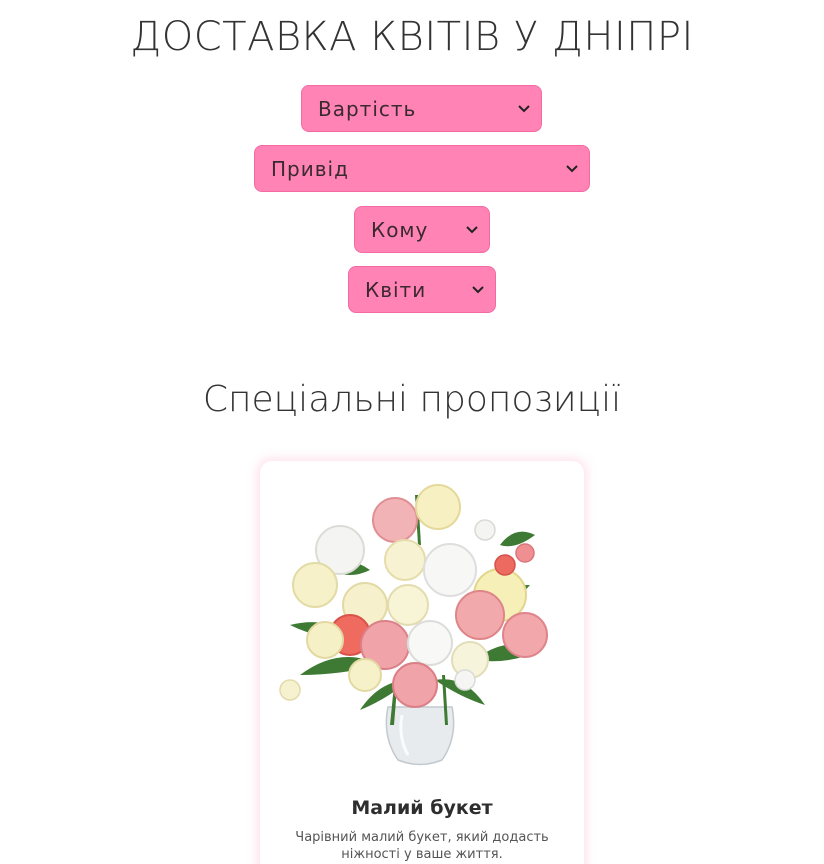 The image size is (824, 864). I want to click on page-title: ДОСТАВКА КВІТІВ У ДНІПРІ, so click(412, 37).